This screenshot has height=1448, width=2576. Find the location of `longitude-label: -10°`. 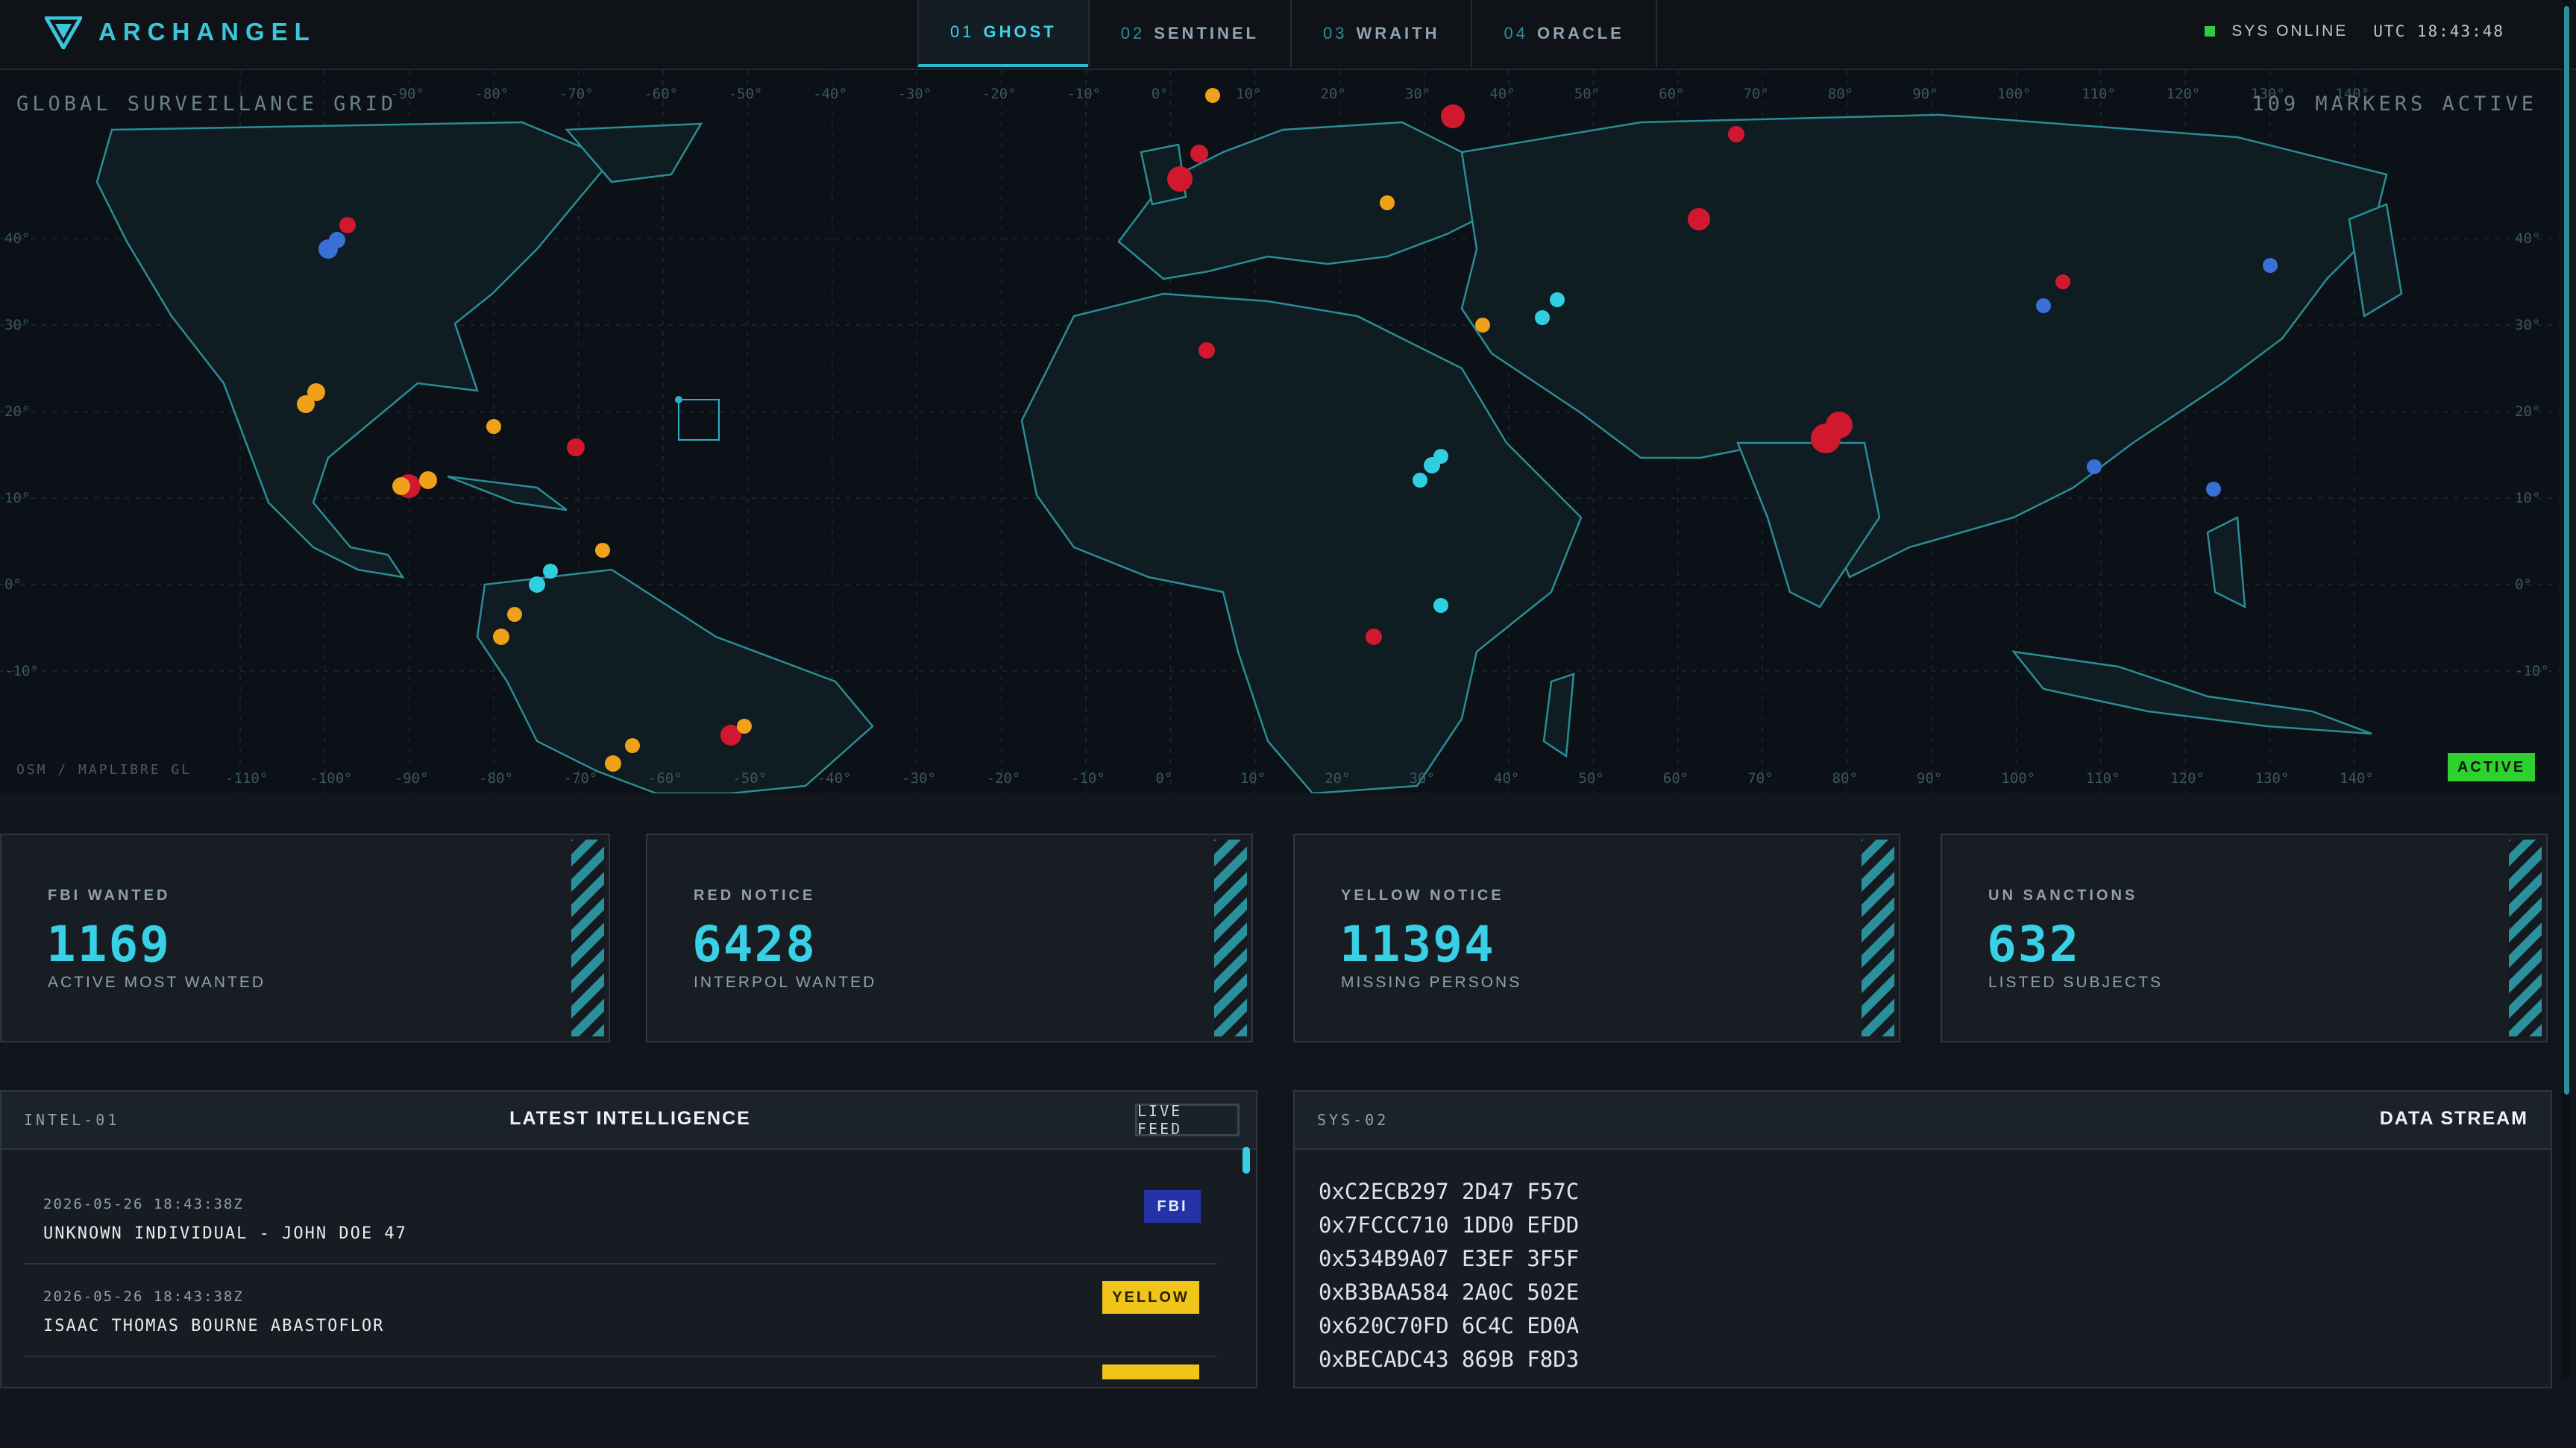

longitude-label: -10° is located at coordinates (1088, 778).